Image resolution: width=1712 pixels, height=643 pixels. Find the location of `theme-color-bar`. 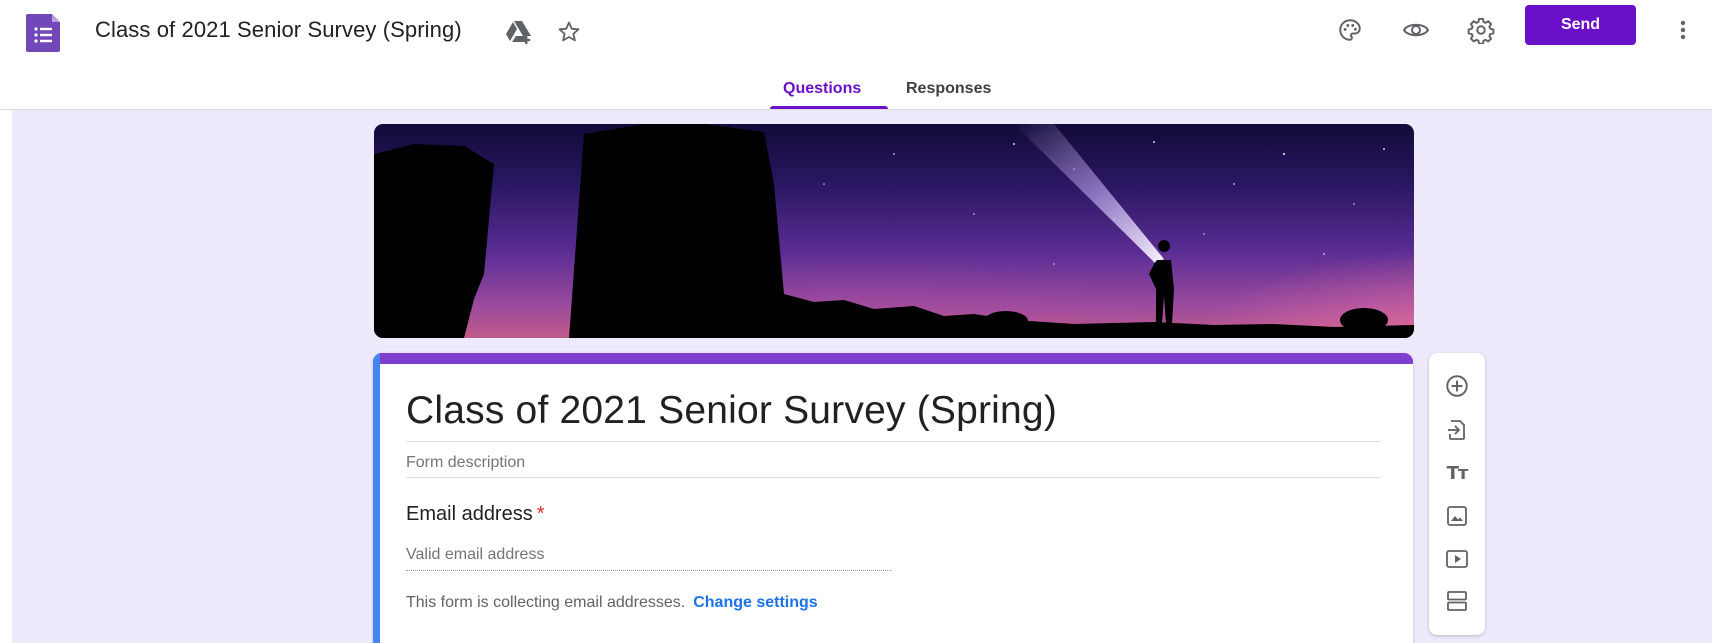

theme-color-bar is located at coordinates (893, 358).